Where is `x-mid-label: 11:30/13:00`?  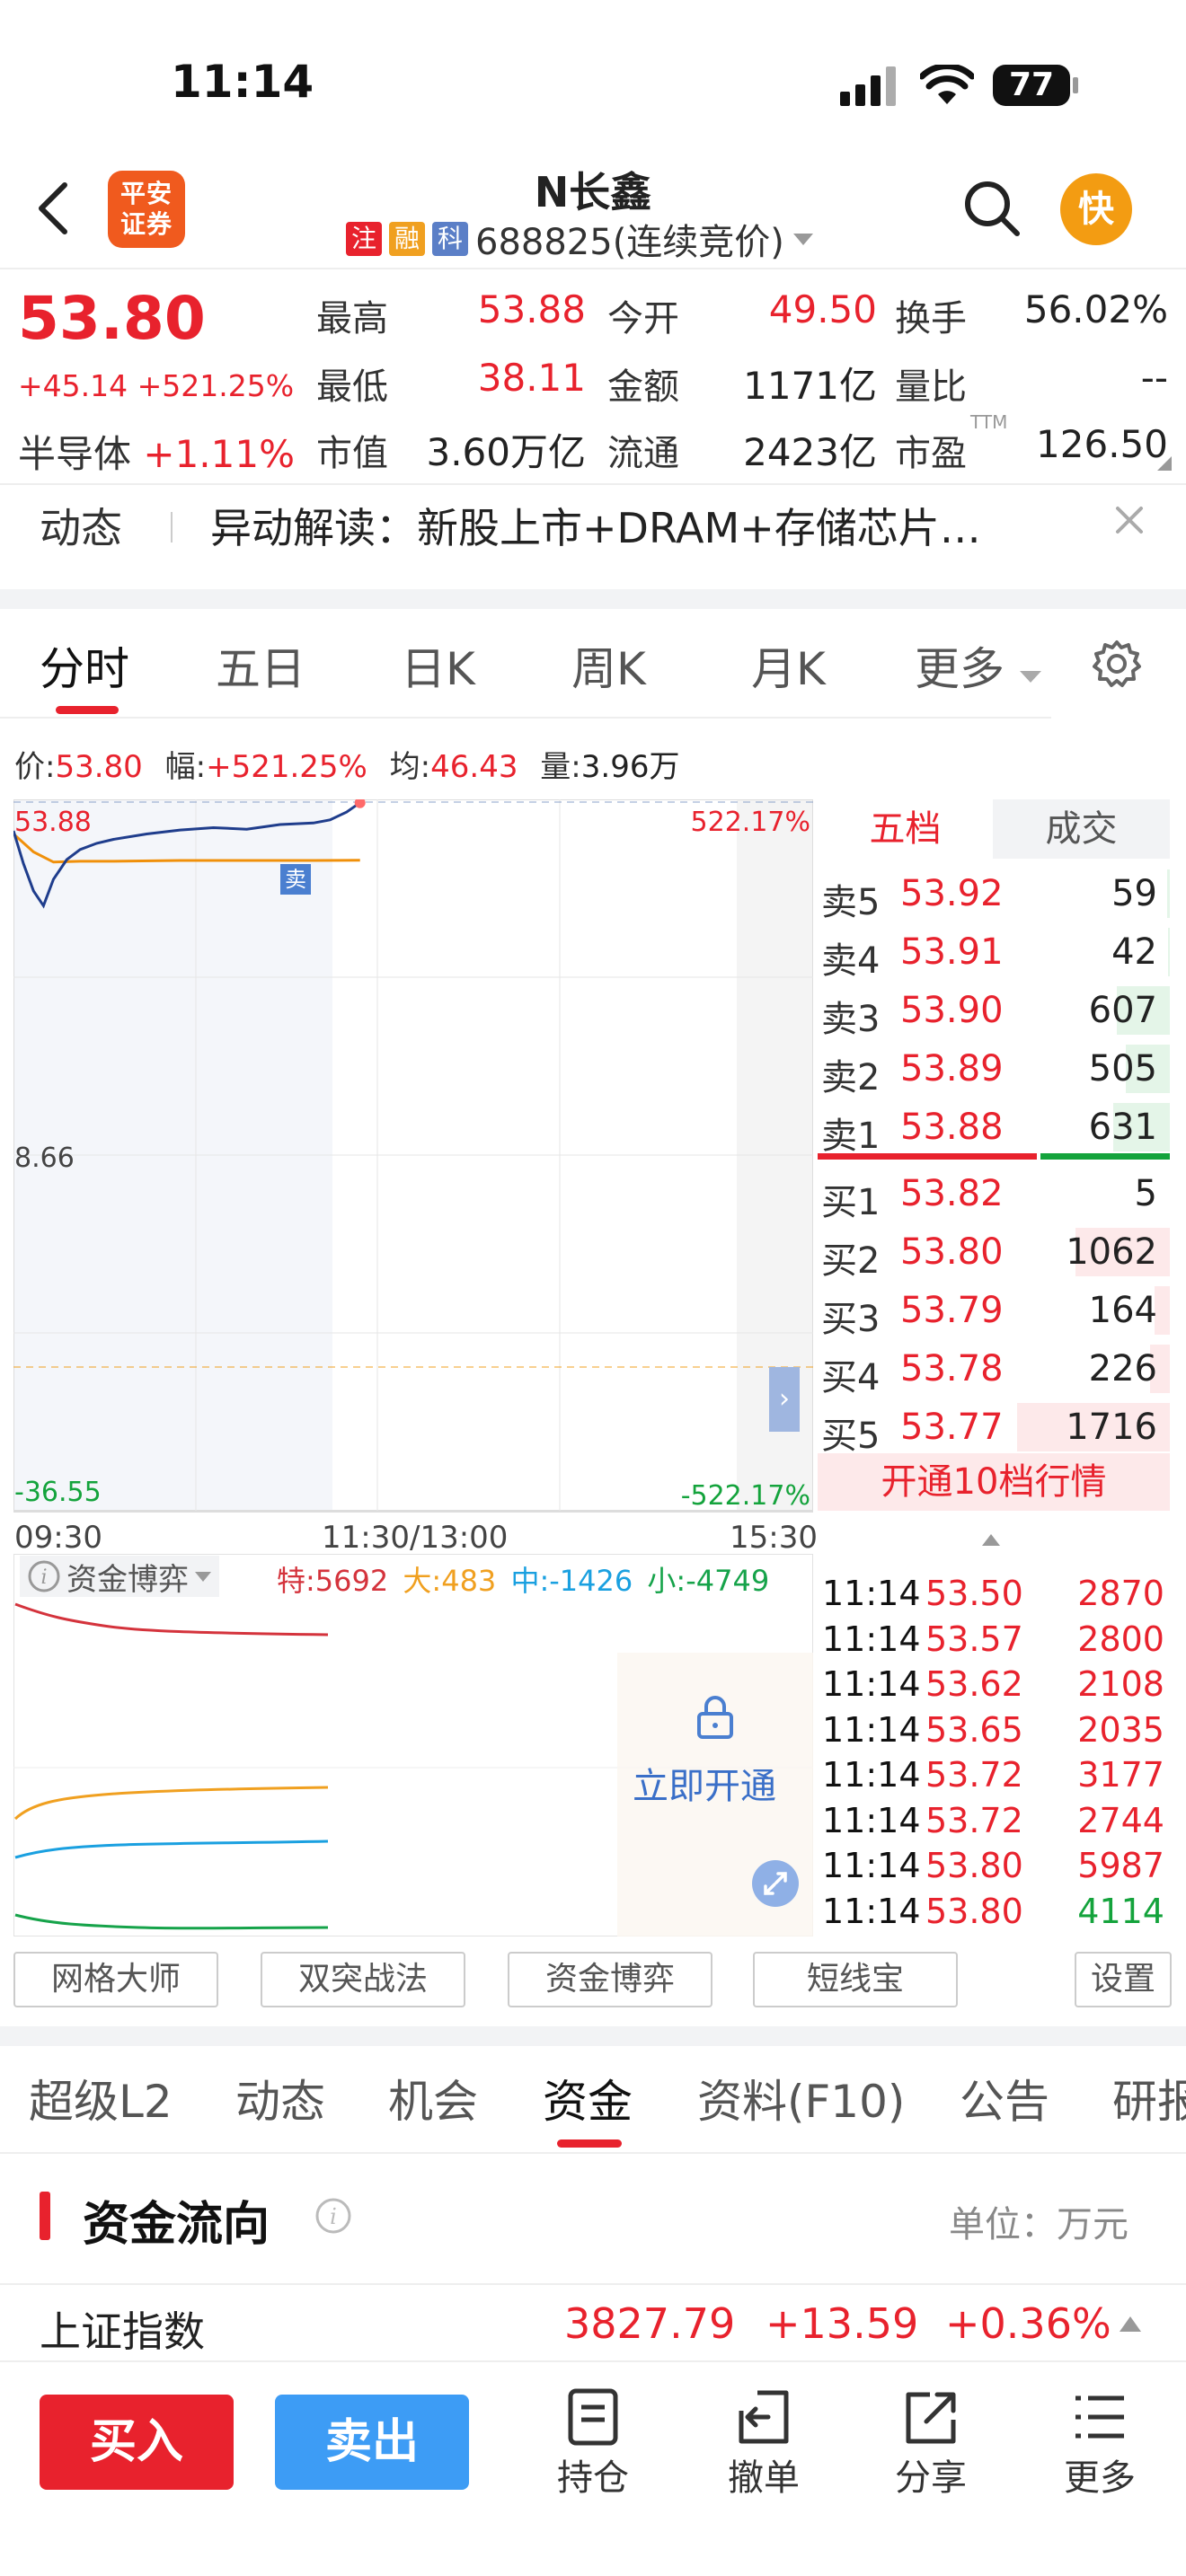 x-mid-label: 11:30/13:00 is located at coordinates (415, 1538).